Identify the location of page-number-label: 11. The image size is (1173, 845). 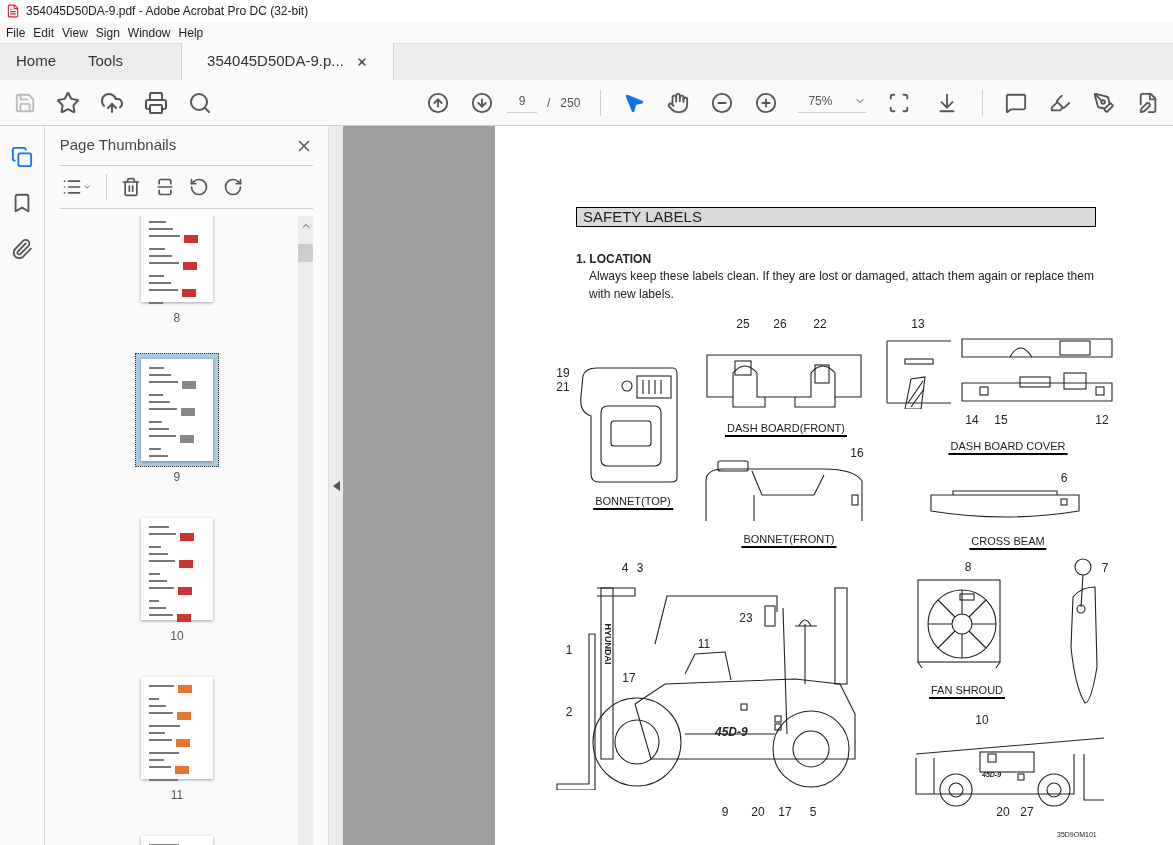
(177, 795).